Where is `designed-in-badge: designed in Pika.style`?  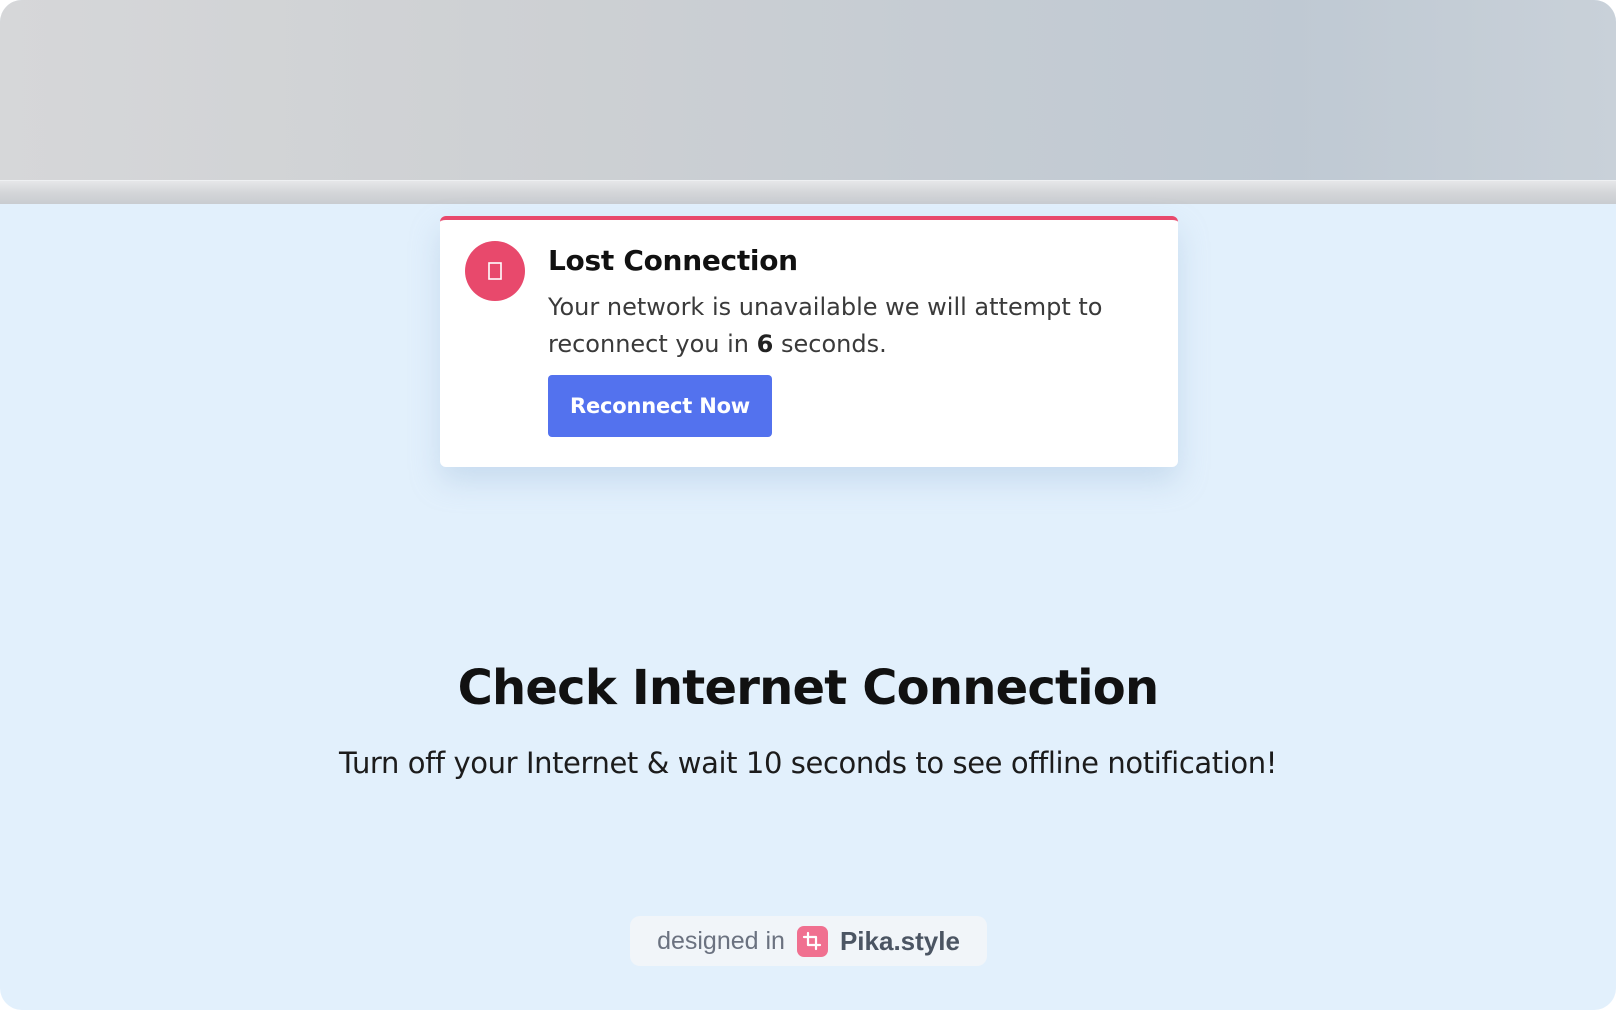 designed-in-badge: designed in Pika.style is located at coordinates (808, 941).